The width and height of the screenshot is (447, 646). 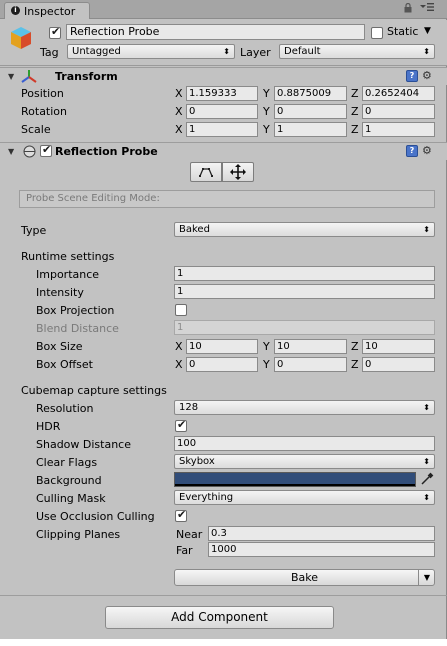 I want to click on box-offset-z-field: 0, so click(x=398, y=364).